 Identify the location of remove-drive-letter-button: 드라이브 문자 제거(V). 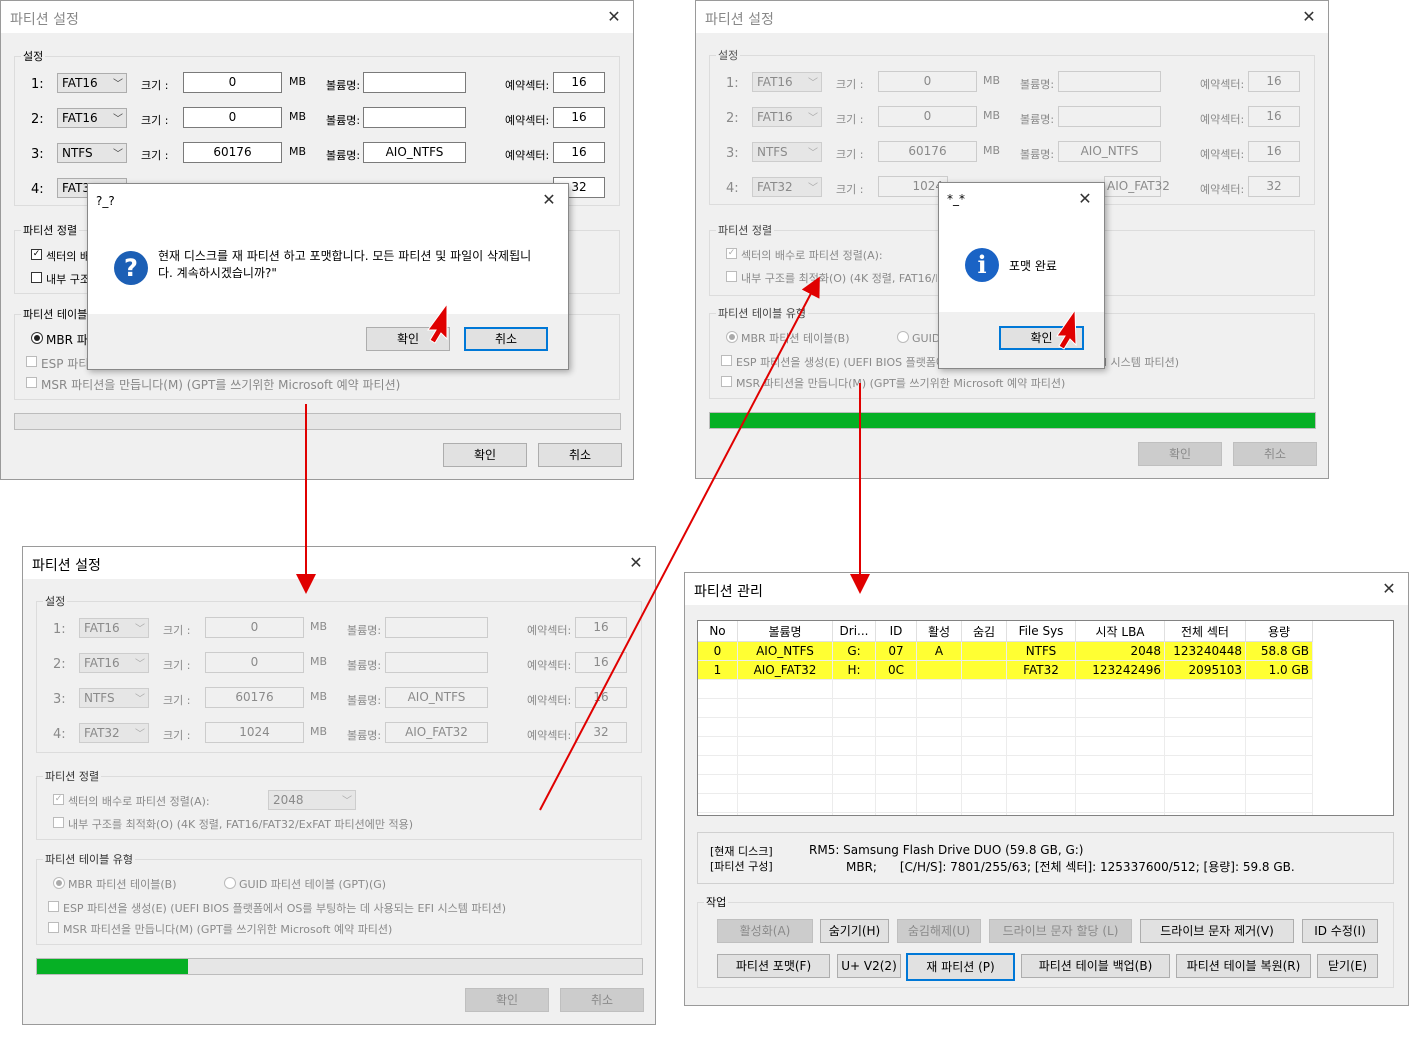
(1217, 931).